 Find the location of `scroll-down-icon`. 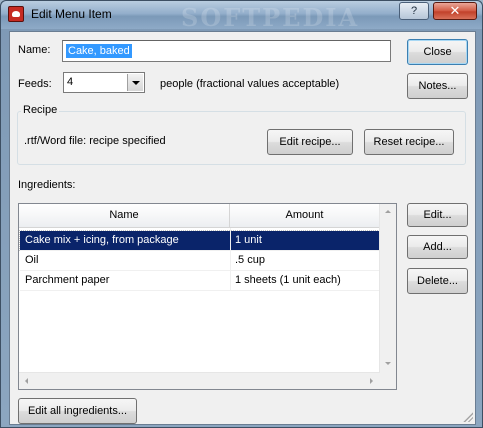

scroll-down-icon is located at coordinates (388, 363).